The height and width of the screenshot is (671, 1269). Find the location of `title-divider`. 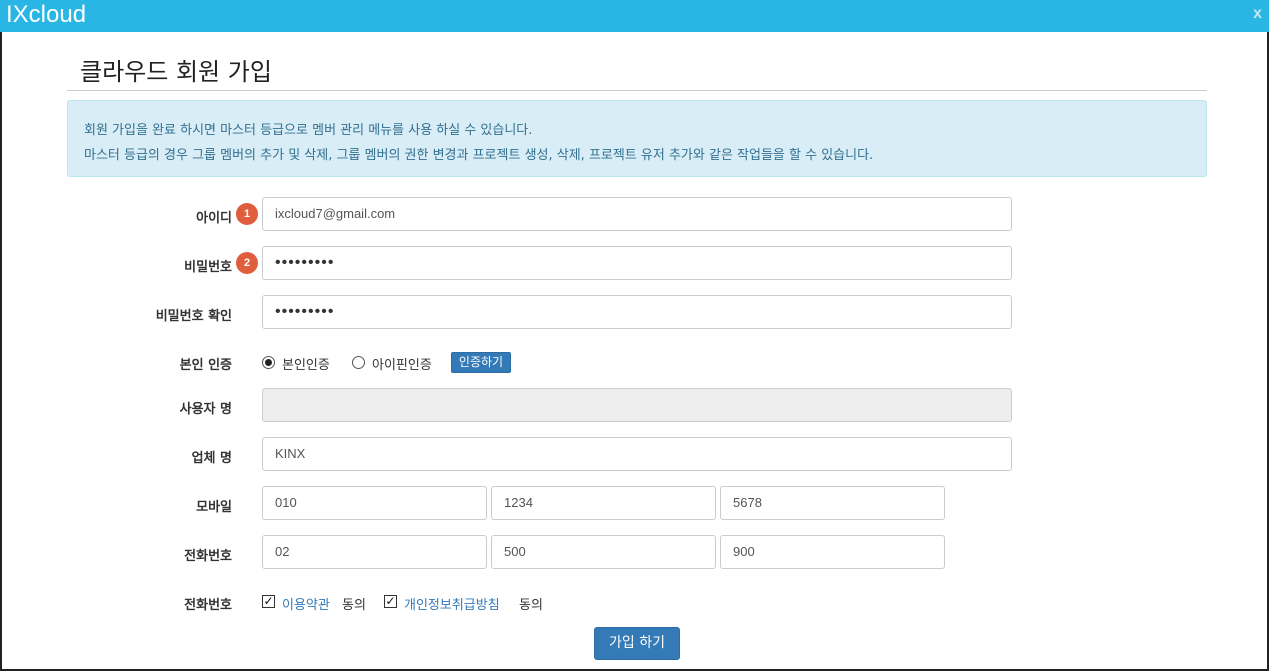

title-divider is located at coordinates (637, 90).